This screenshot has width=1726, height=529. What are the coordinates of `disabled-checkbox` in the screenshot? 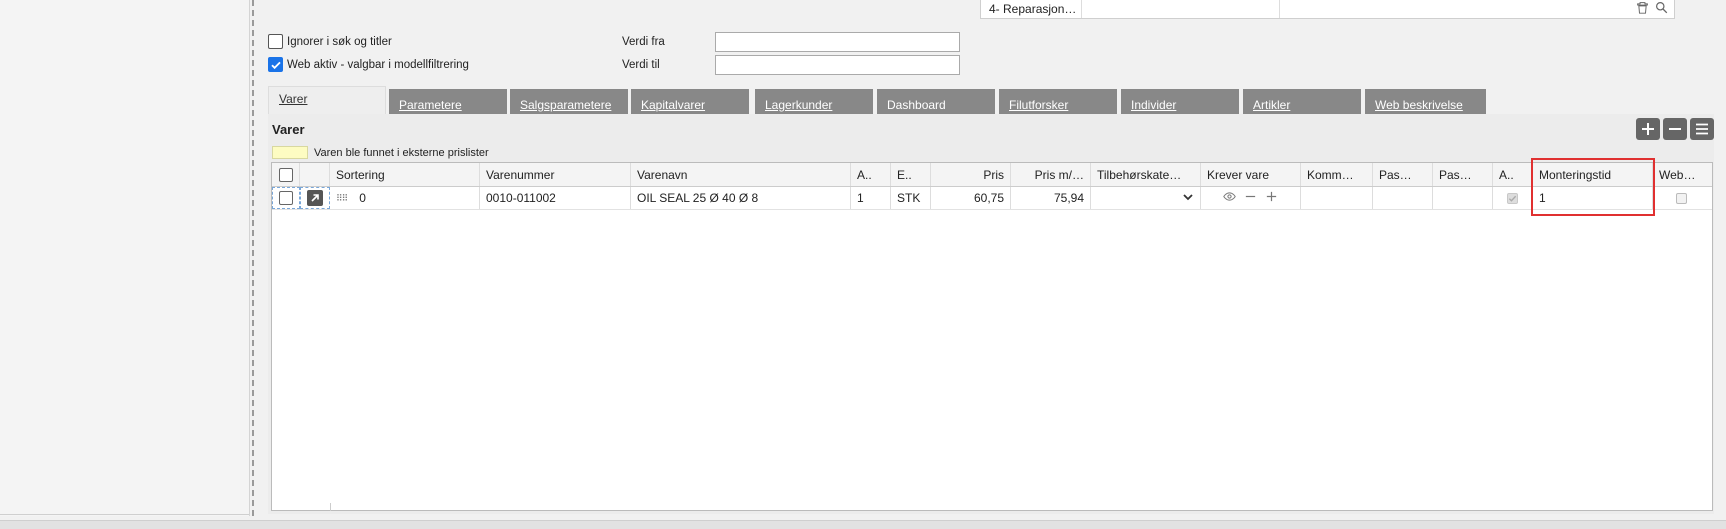 It's located at (1512, 198).